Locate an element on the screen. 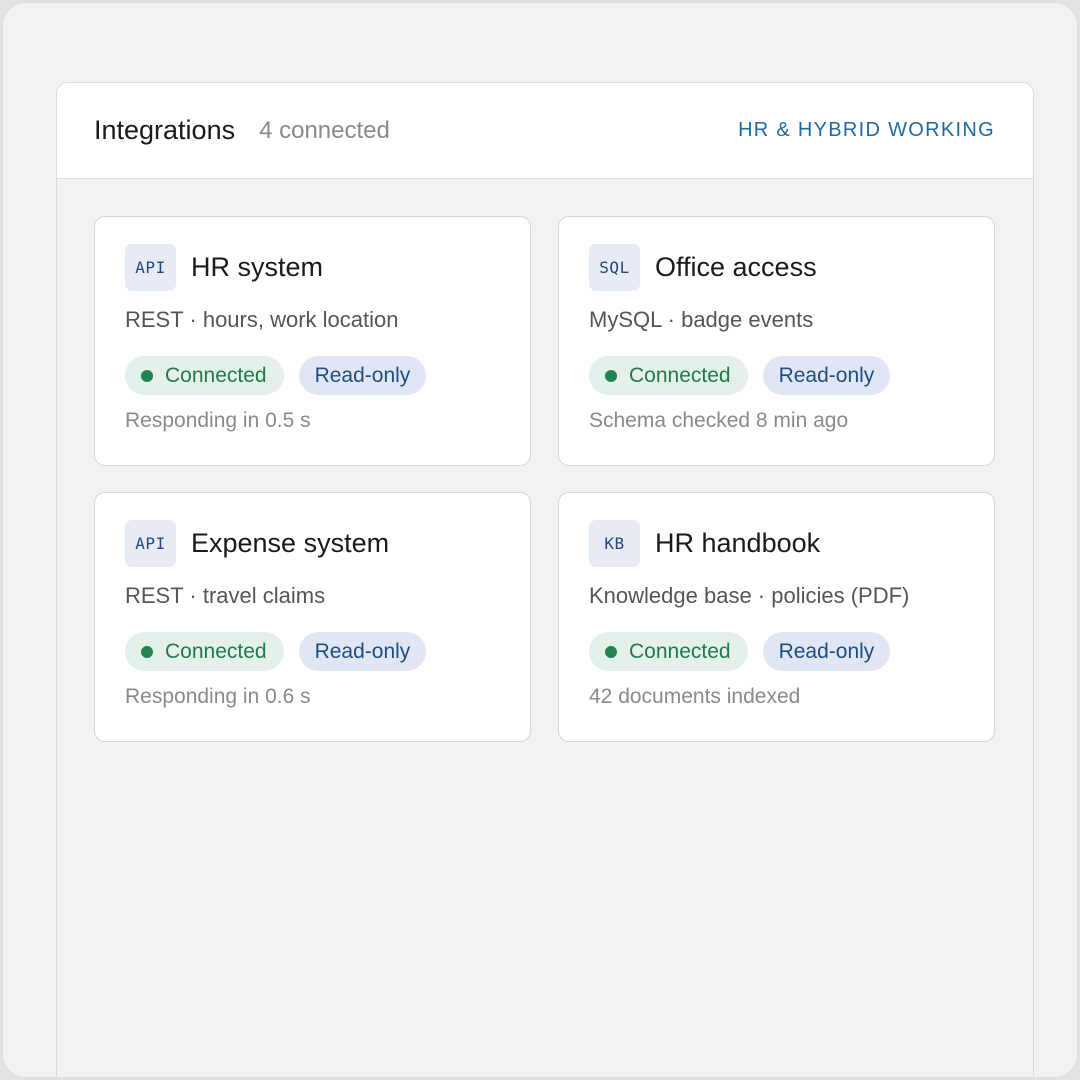 This screenshot has height=1080, width=1080. panel-title: Integrations is located at coordinates (165, 130).